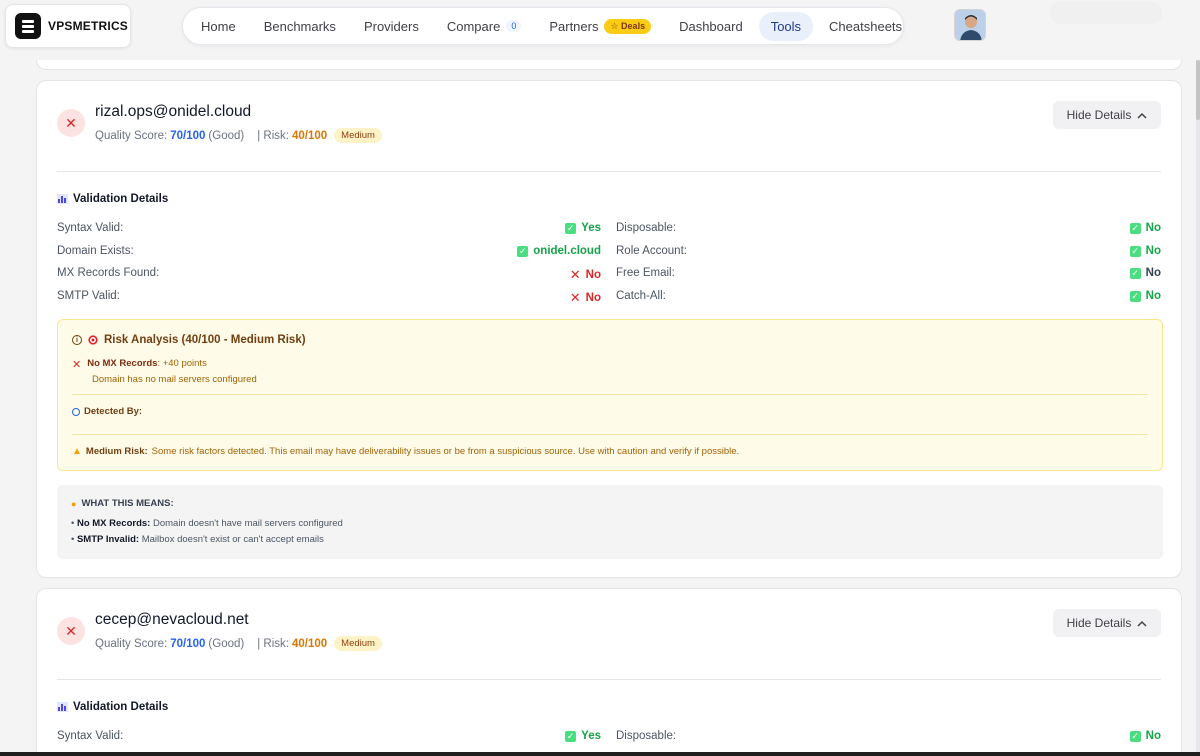 This screenshot has height=756, width=1200. What do you see at coordinates (108, 539) in the screenshot?
I see `explanation-term: SMTP Invalid:` at bounding box center [108, 539].